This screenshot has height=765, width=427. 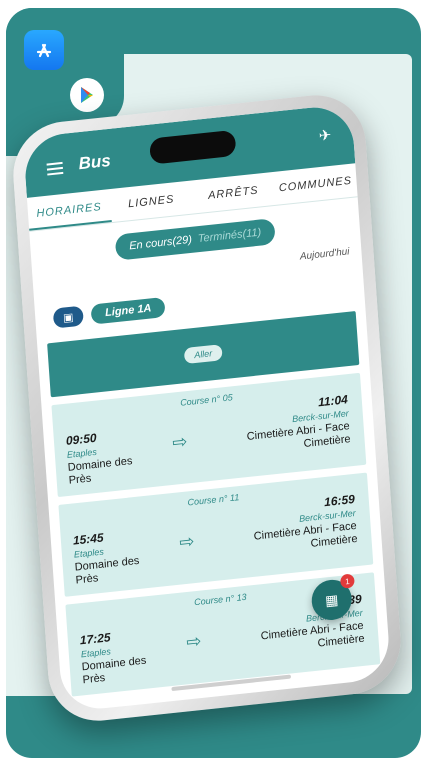 I want to click on calendar-icon: ▦, so click(x=331, y=599).